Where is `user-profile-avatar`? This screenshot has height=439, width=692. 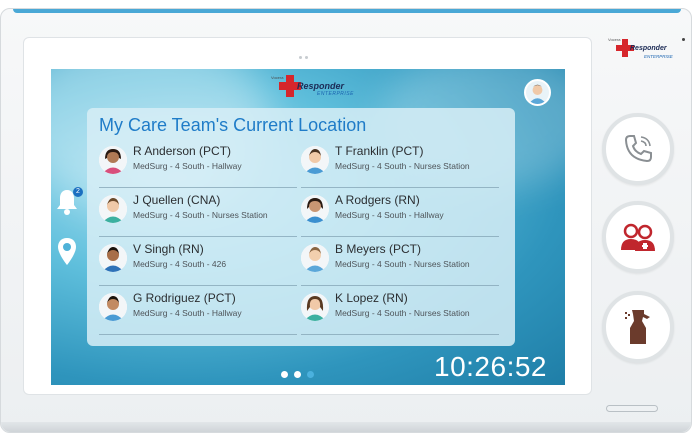 user-profile-avatar is located at coordinates (537, 92).